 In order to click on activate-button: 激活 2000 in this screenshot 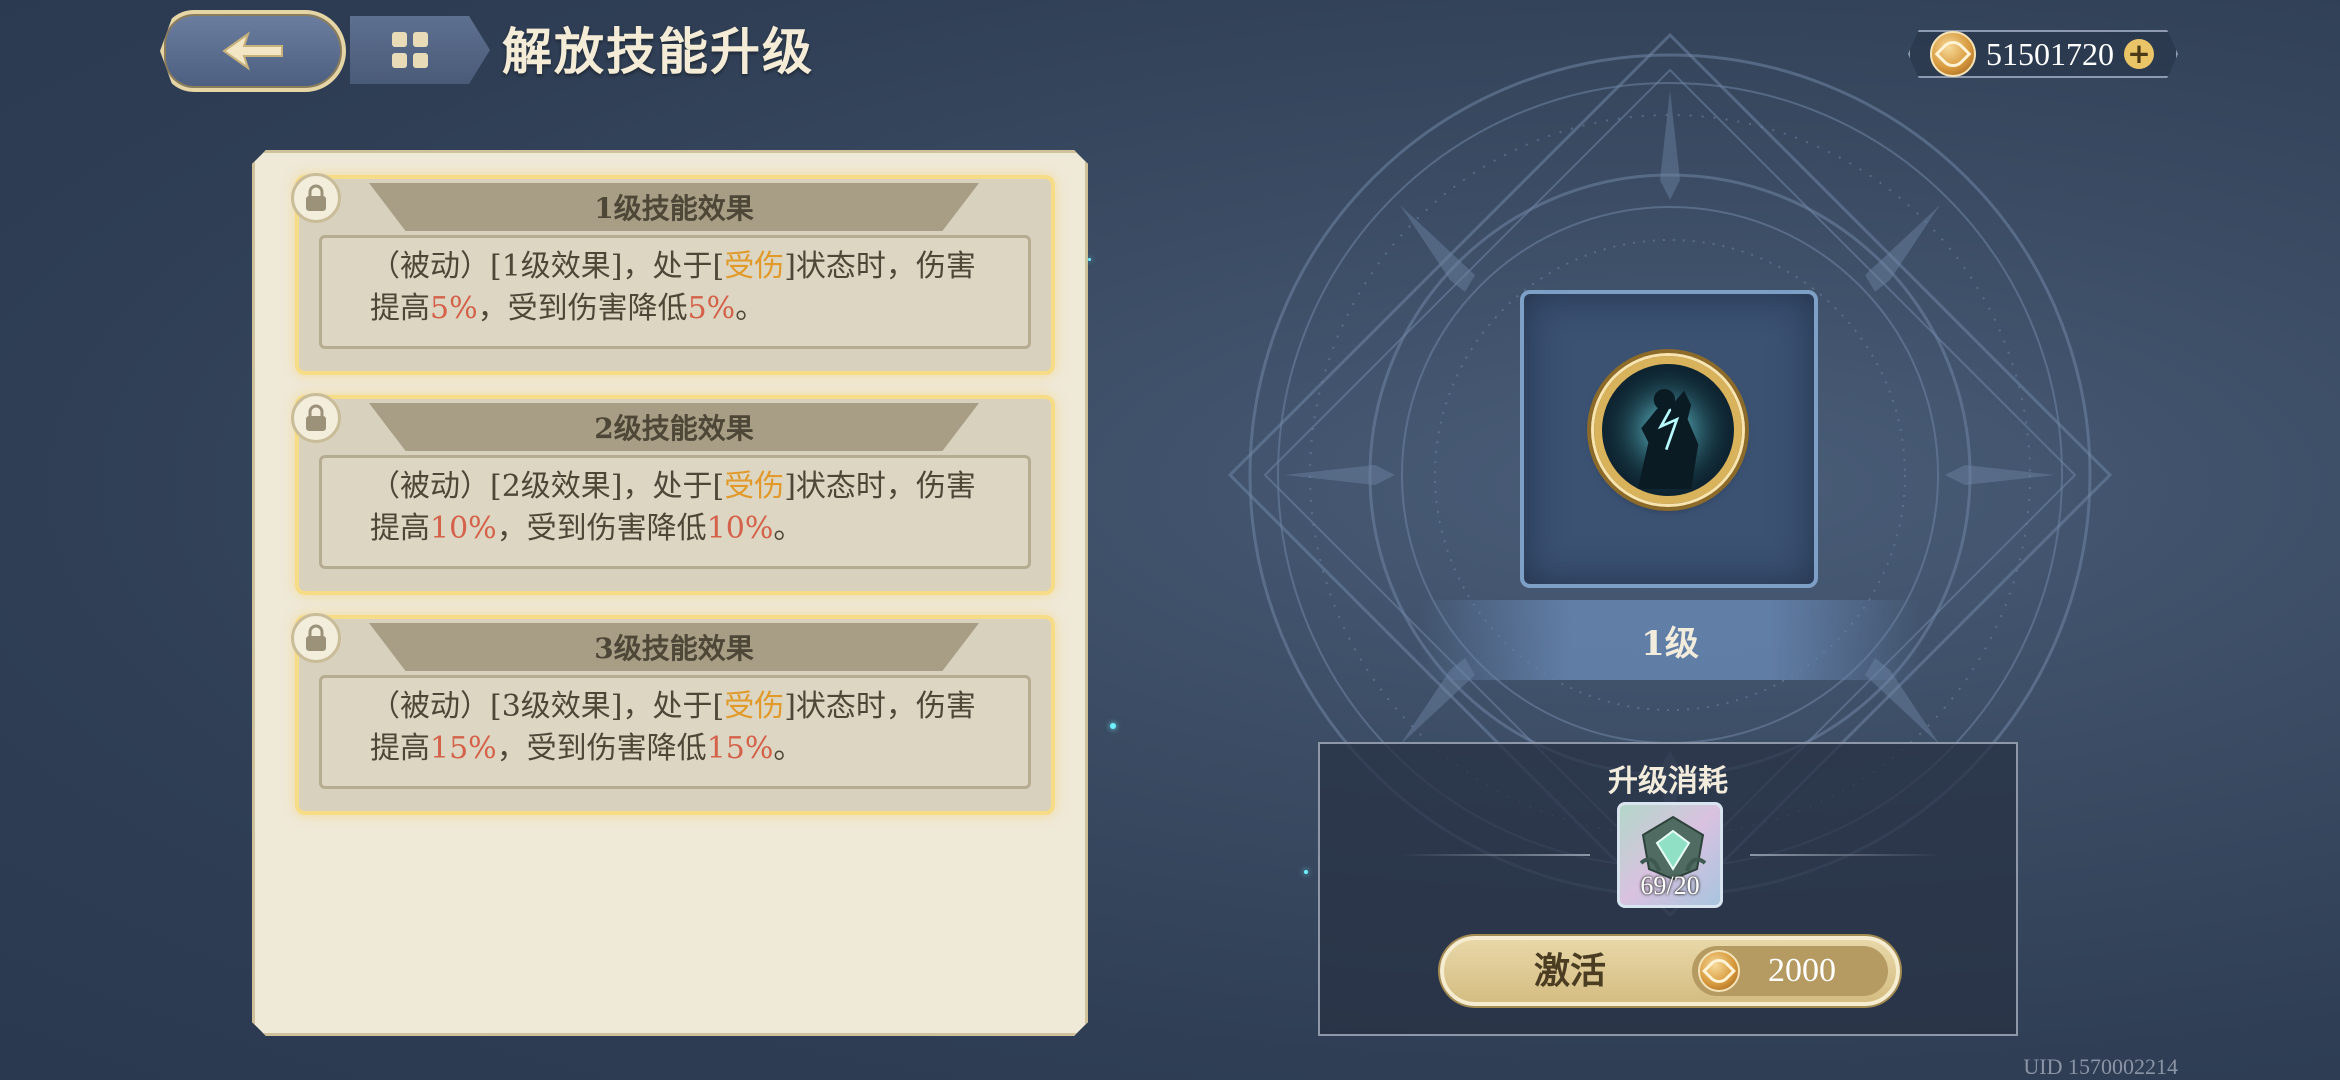, I will do `click(1670, 971)`.